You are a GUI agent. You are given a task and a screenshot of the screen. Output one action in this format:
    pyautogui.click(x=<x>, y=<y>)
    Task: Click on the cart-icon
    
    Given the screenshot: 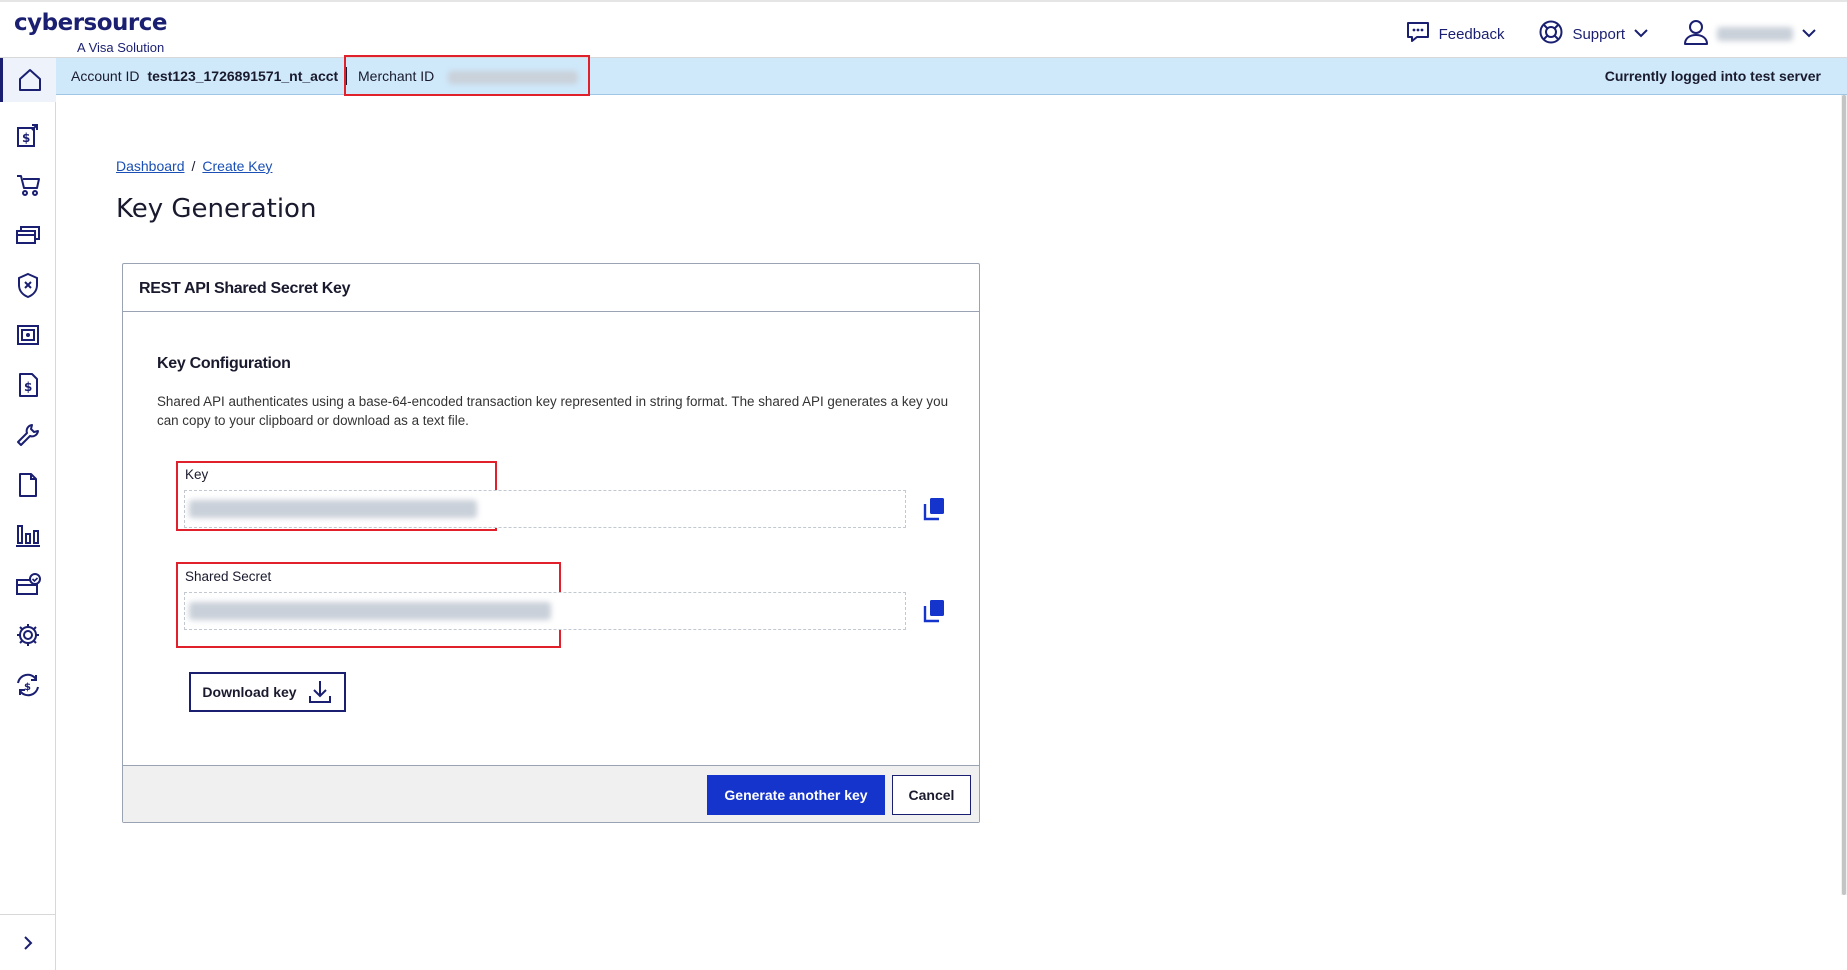 What is the action you would take?
    pyautogui.click(x=28, y=185)
    